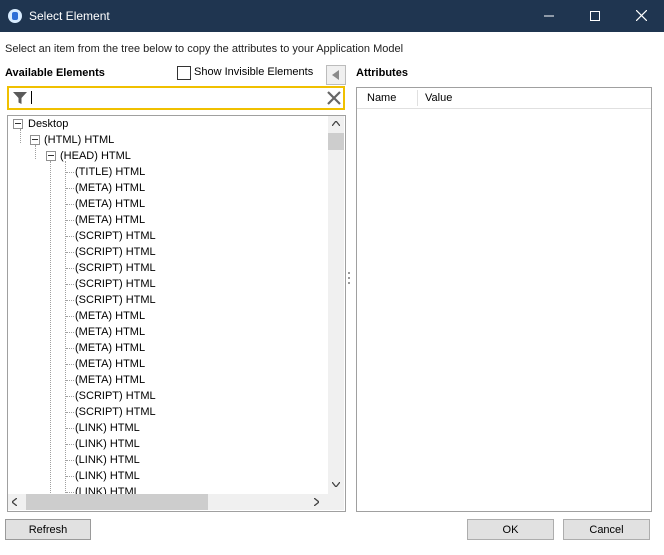 This screenshot has height=555, width=664. I want to click on scroll-down-icon, so click(336, 484).